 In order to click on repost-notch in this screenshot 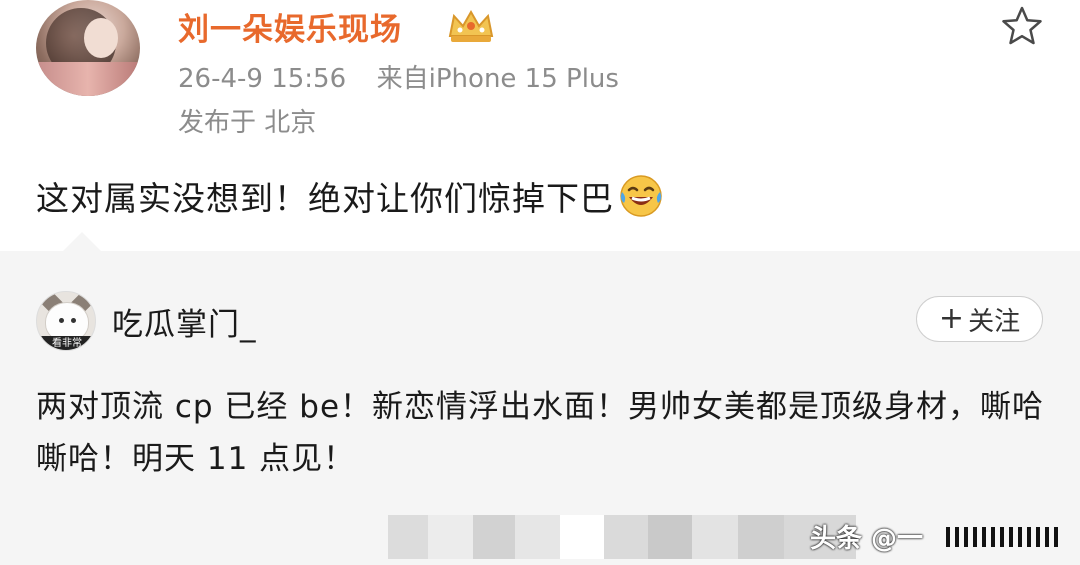, I will do `click(82, 242)`.